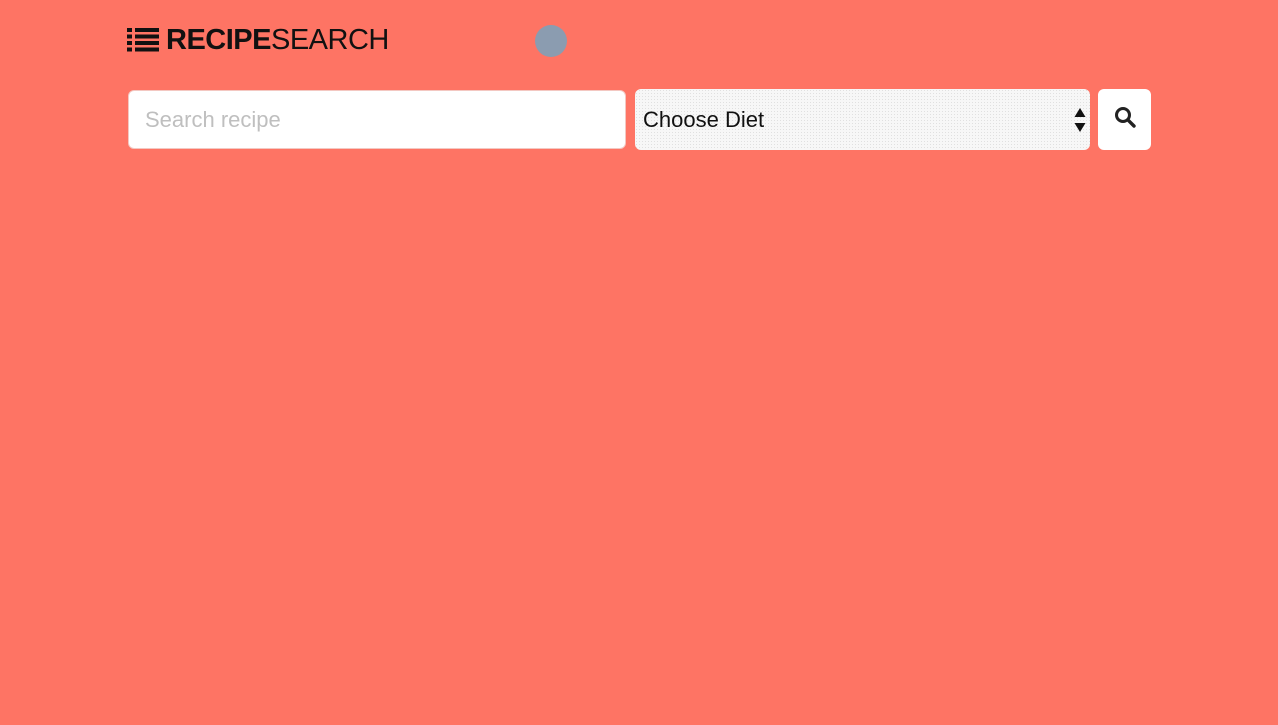 This screenshot has height=725, width=1278. I want to click on search-button, so click(1124, 119).